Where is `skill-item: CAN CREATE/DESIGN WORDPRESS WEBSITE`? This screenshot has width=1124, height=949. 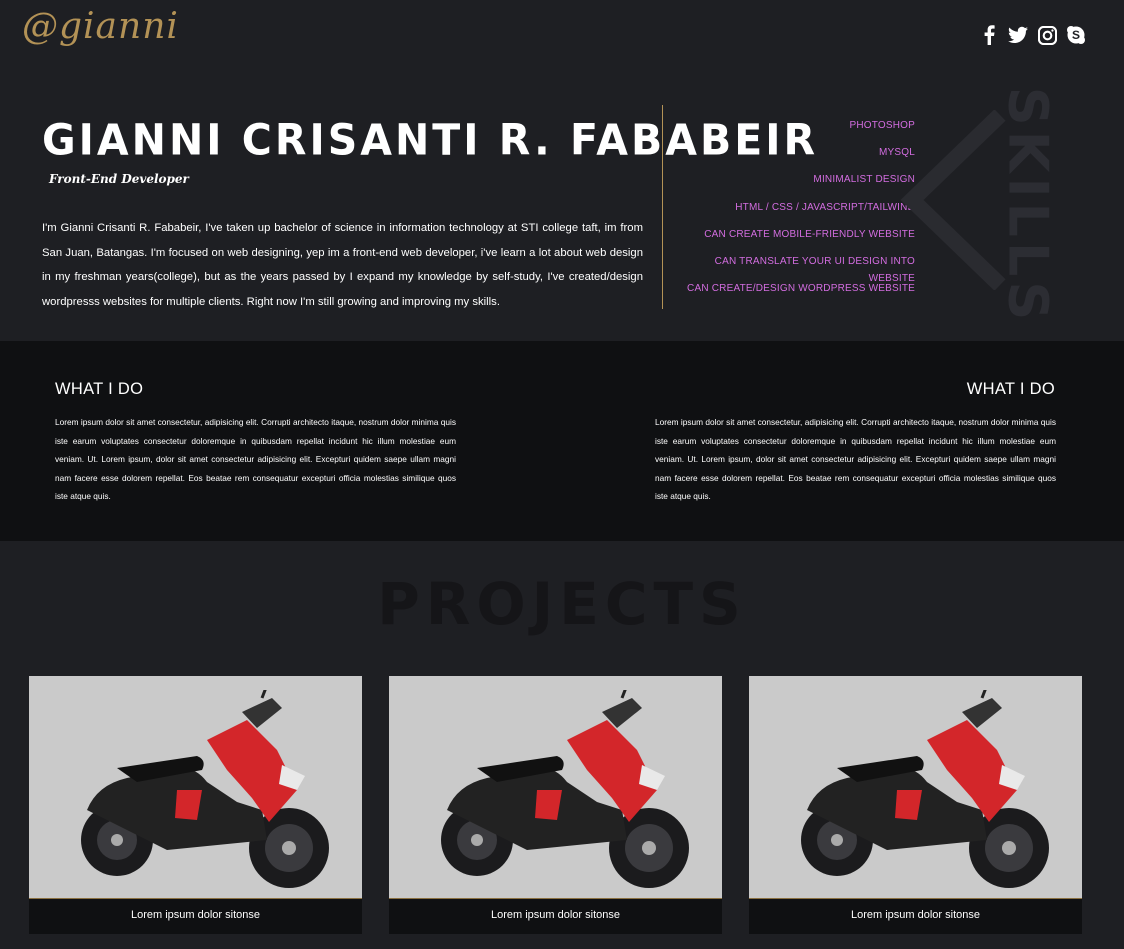
skill-item: CAN CREATE/DESIGN WORDPRESS WEBSITE is located at coordinates (801, 289).